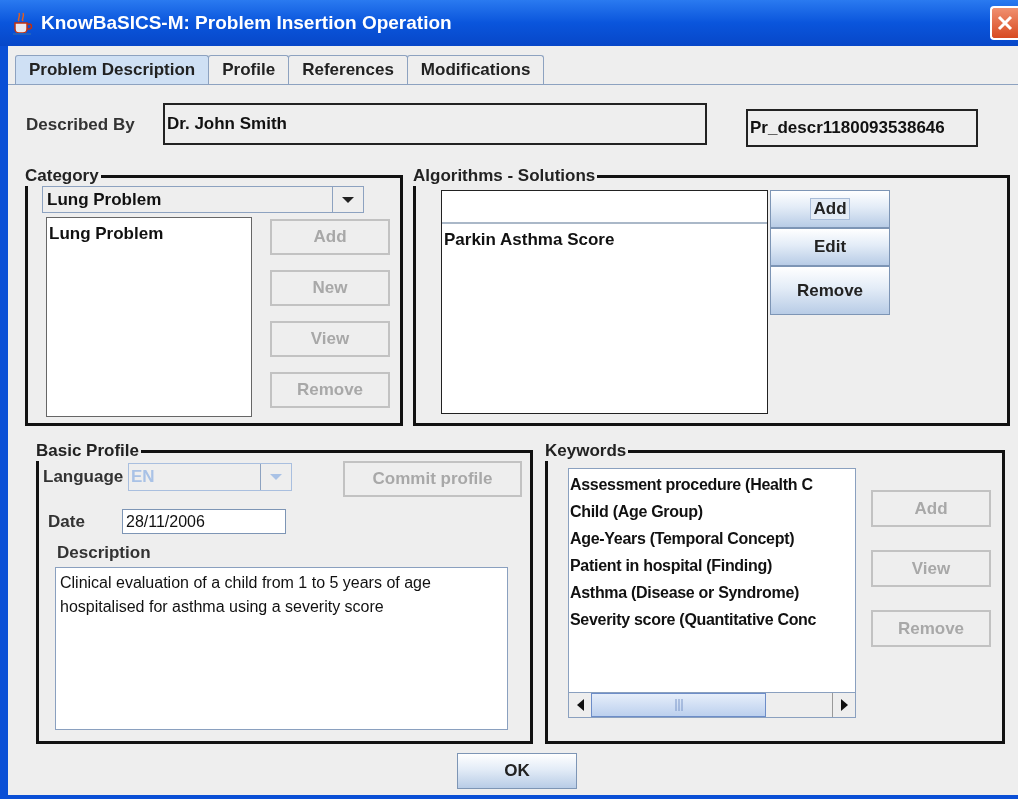 Image resolution: width=1018 pixels, height=799 pixels. Describe the element at coordinates (580, 705) in the screenshot. I see `scroll-left-icon` at that location.